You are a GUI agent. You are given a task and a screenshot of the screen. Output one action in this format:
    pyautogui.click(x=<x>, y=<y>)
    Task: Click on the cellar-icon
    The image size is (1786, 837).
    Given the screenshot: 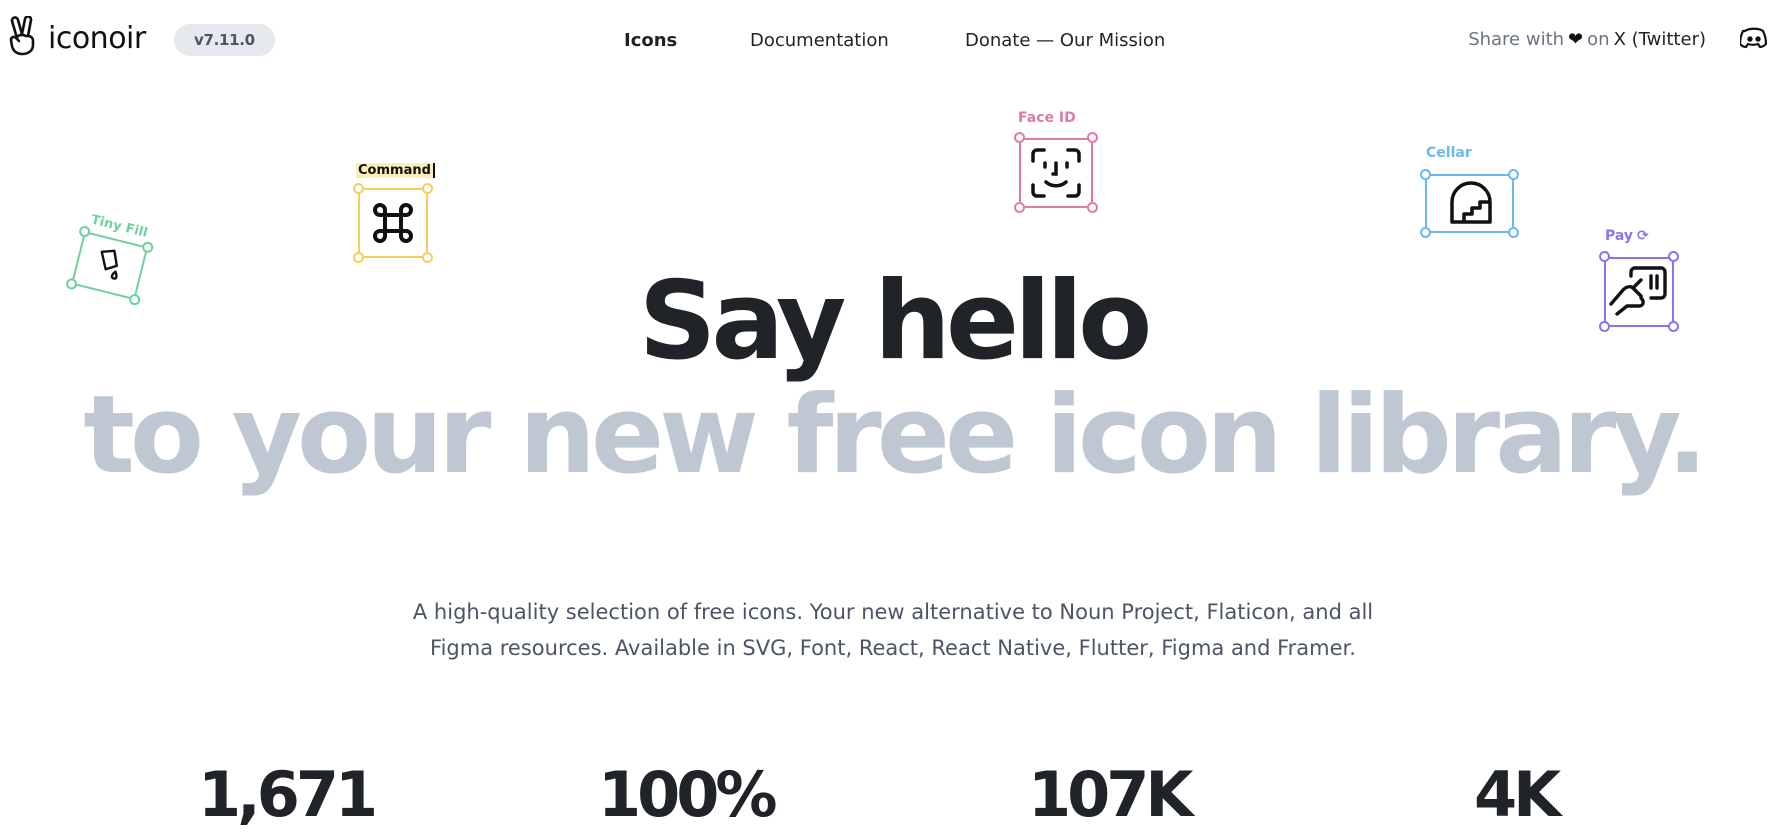 What is the action you would take?
    pyautogui.click(x=1471, y=205)
    